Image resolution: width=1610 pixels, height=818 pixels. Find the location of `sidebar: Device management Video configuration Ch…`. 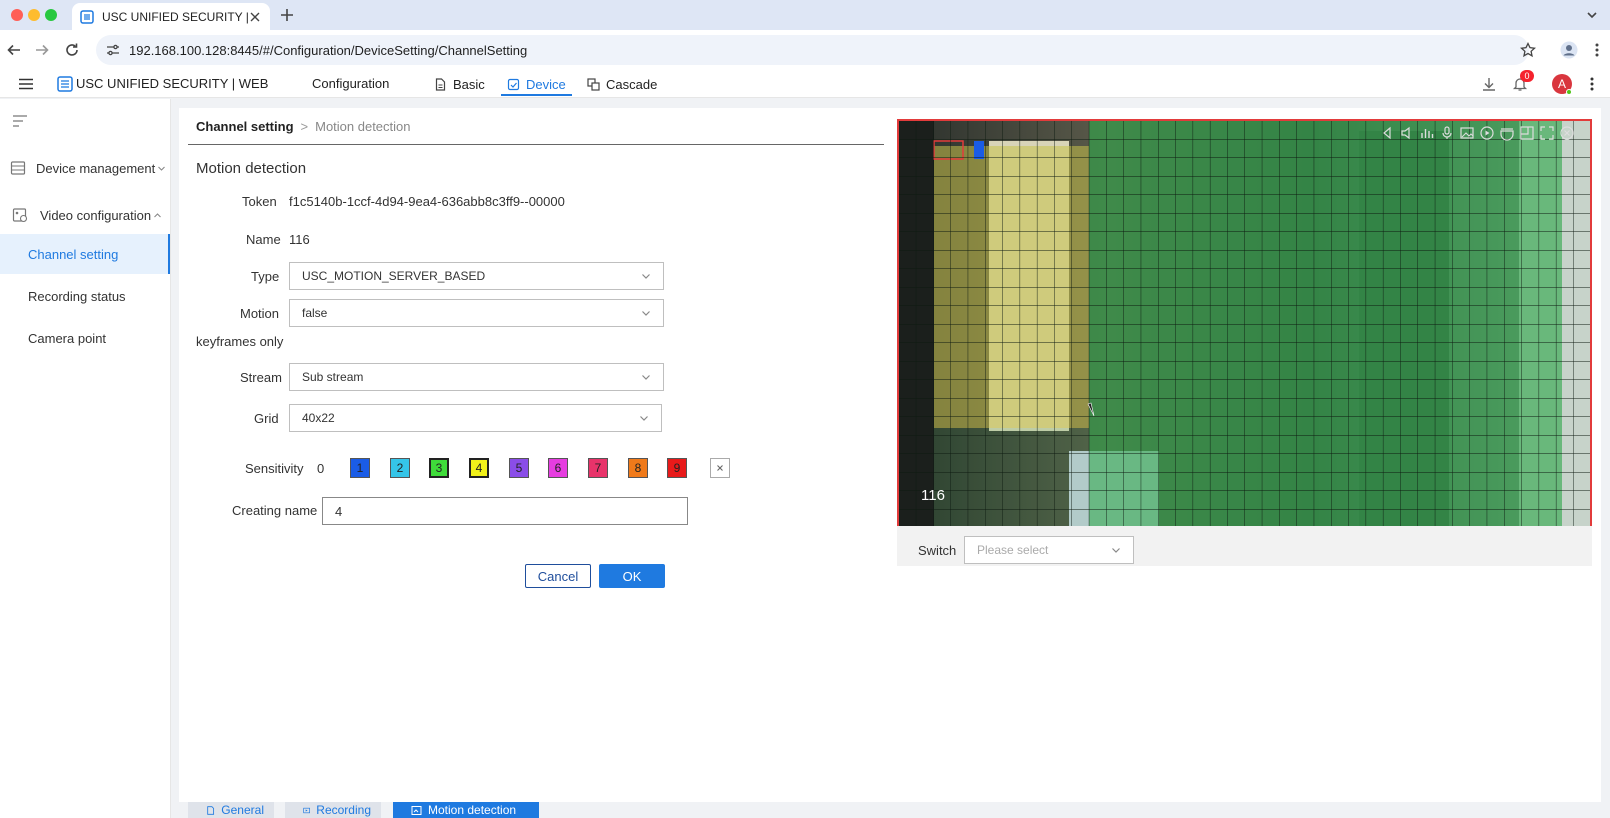

sidebar: Device management Video configuration Ch… is located at coordinates (85, 458).